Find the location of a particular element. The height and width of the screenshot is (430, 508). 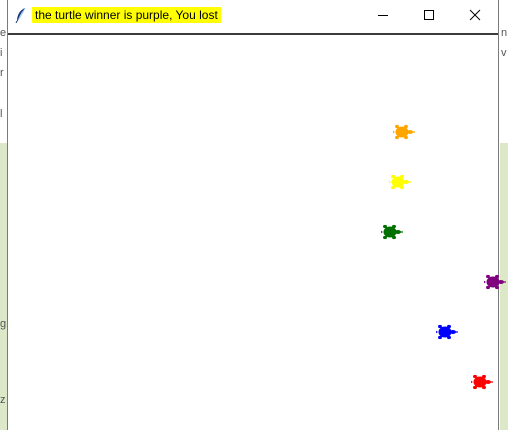

feather-icon is located at coordinates (21, 15).